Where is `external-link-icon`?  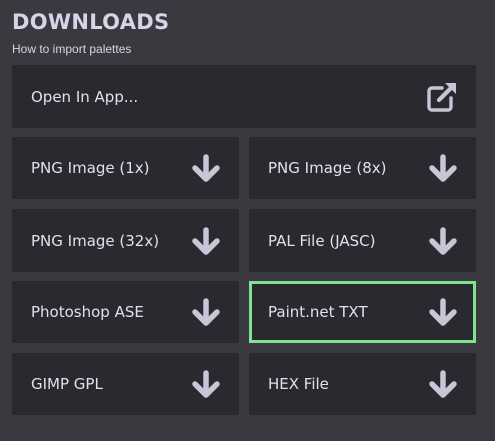
external-link-icon is located at coordinates (442, 97).